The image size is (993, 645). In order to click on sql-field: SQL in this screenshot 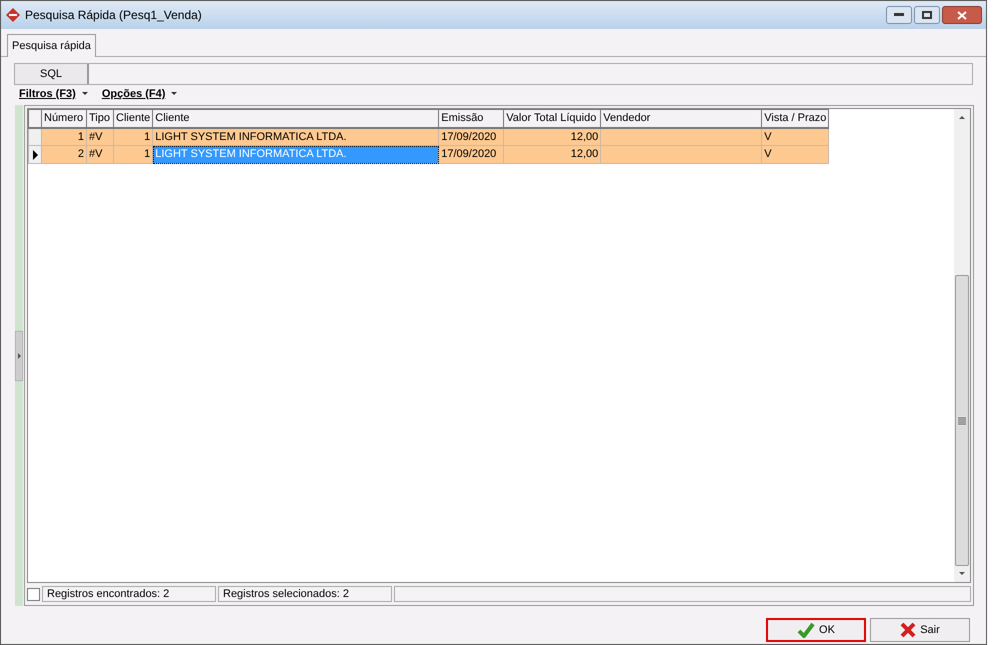, I will do `click(493, 74)`.